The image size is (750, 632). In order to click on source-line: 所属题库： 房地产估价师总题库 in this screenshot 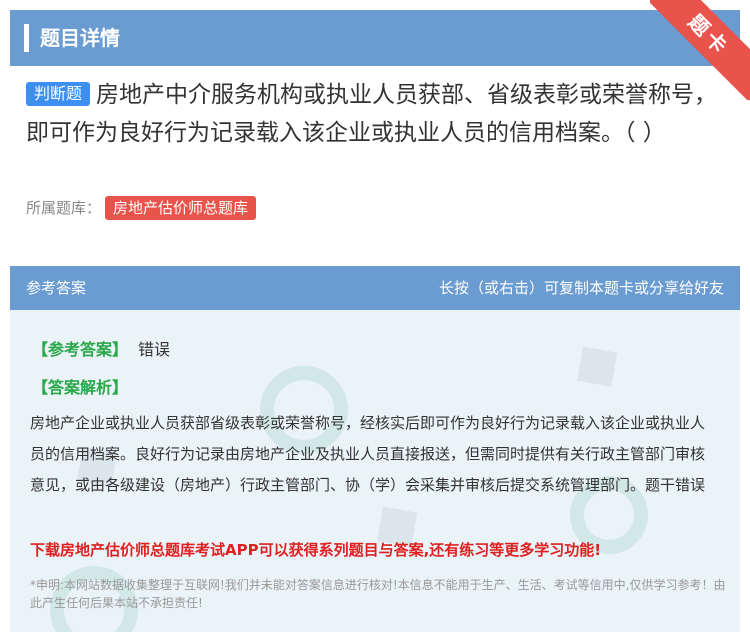, I will do `click(141, 208)`.